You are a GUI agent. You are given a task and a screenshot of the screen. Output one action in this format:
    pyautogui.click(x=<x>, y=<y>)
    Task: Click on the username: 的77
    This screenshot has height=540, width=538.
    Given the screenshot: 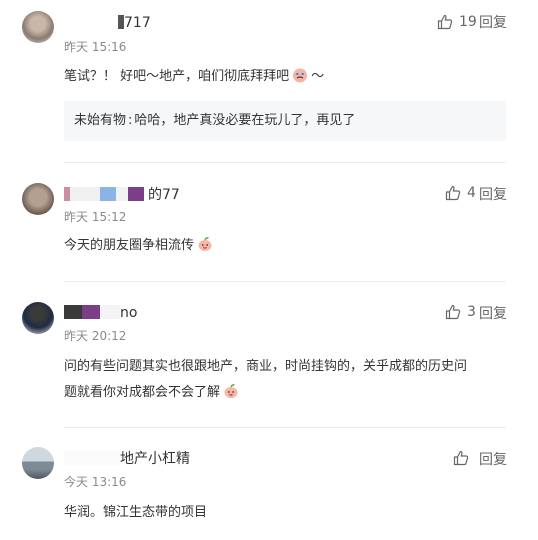 What is the action you would take?
    pyautogui.click(x=122, y=195)
    